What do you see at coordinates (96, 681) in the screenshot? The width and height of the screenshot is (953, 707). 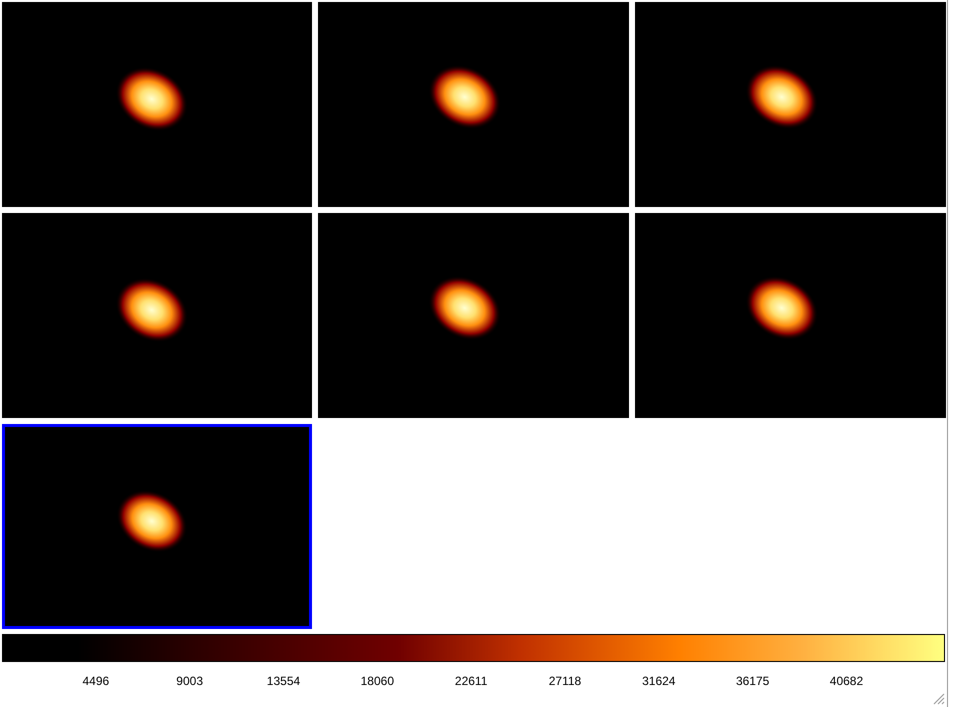 I see `tick-label: 4496` at bounding box center [96, 681].